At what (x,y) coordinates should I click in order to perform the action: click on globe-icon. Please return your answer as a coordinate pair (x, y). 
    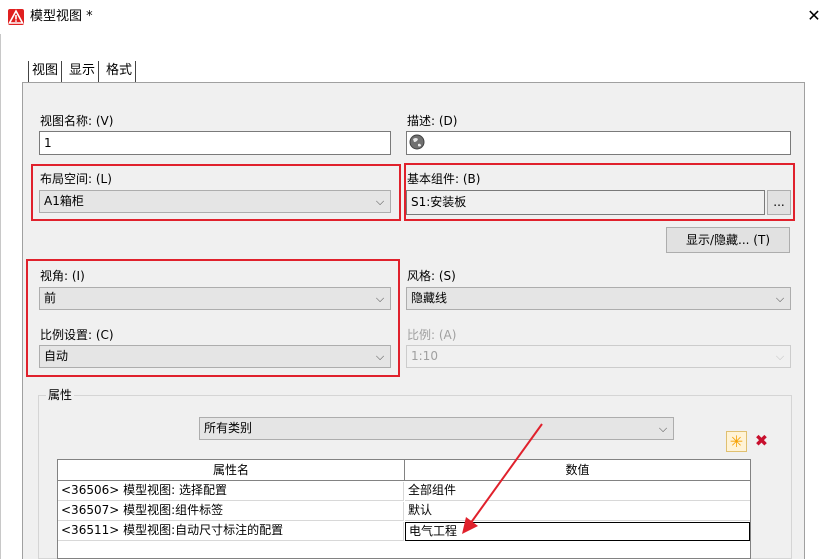
    Looking at the image, I should click on (417, 142).